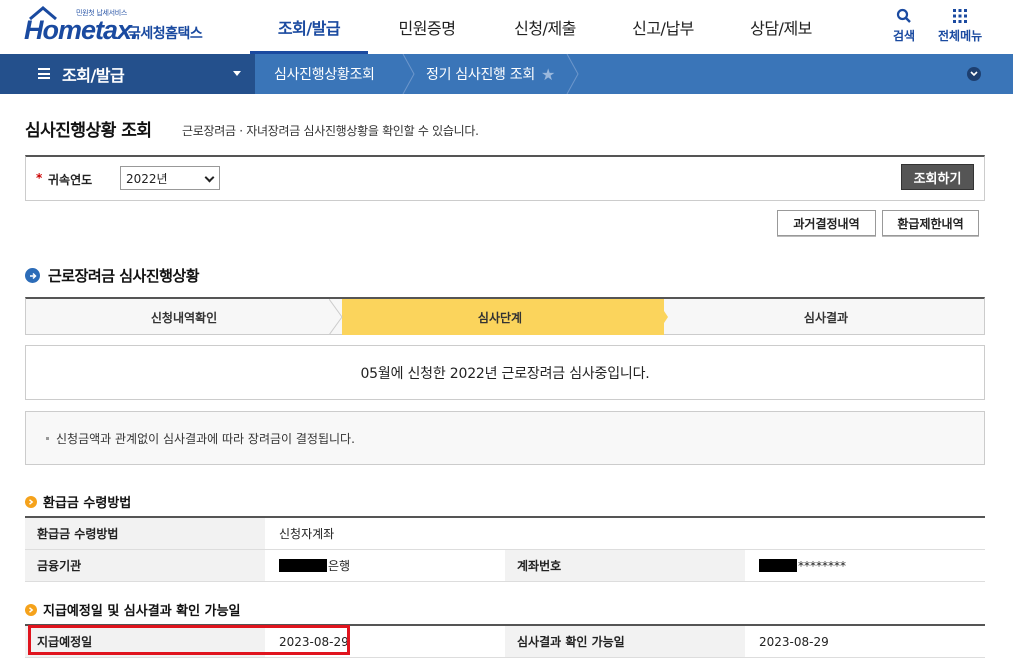 The width and height of the screenshot is (1013, 668). What do you see at coordinates (625, 641) in the screenshot?
I see `result-date-header: 심사결과 확인 가능일` at bounding box center [625, 641].